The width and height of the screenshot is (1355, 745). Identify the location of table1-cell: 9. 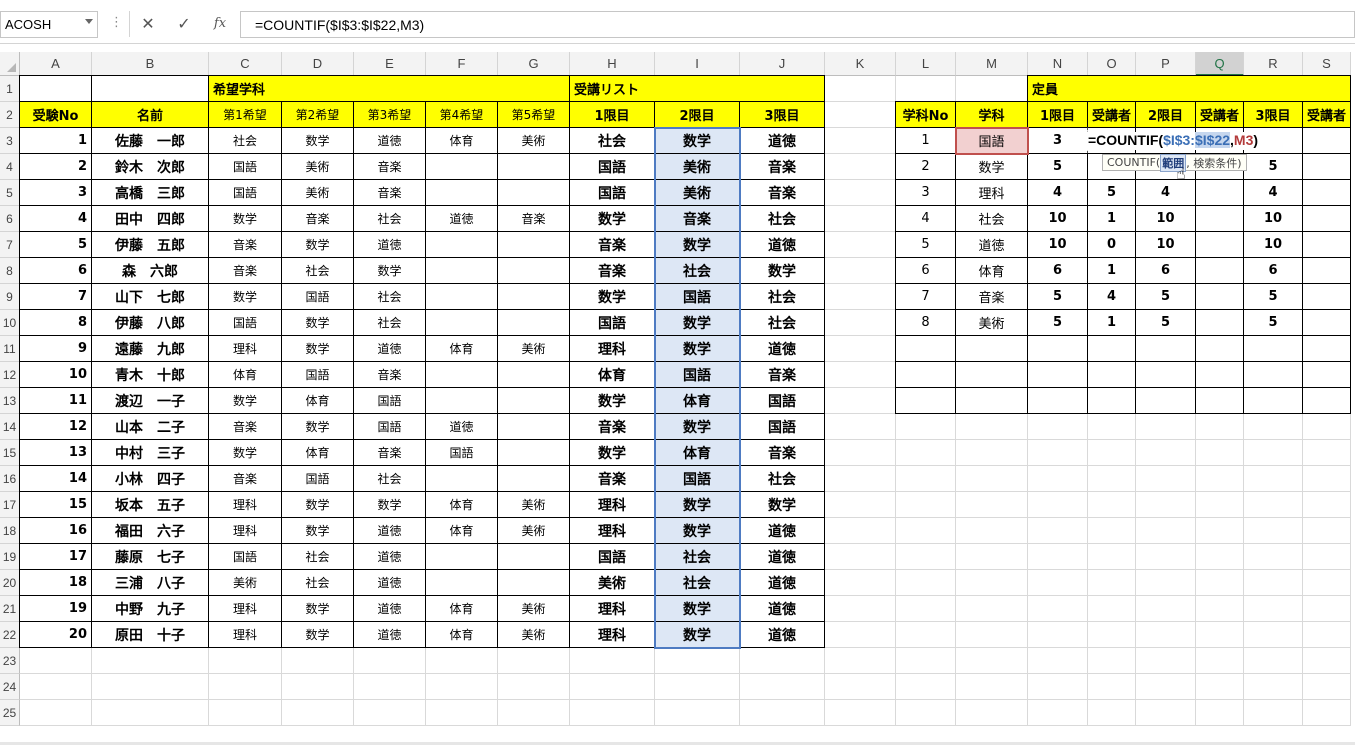
(55, 348).